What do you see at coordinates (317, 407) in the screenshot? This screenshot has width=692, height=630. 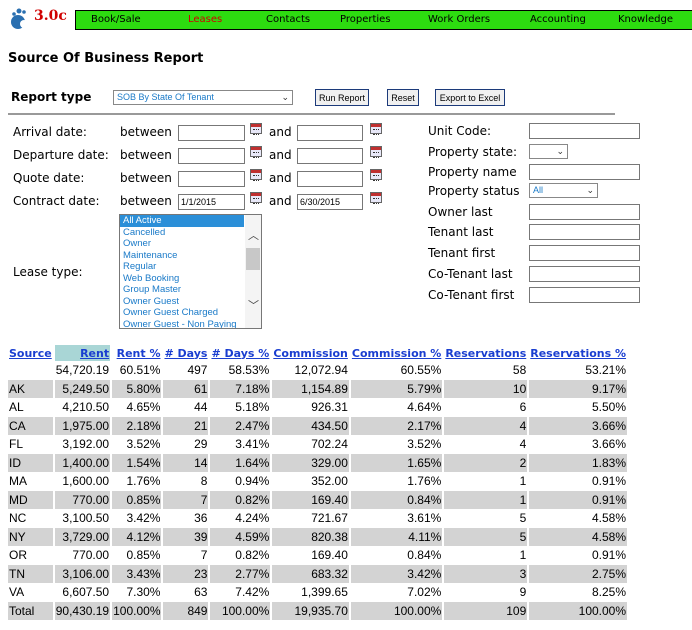 I see `table-row: AL 4,210.50 4.65% 44 5.18% 926.31 4.64% 6 5.50%` at bounding box center [317, 407].